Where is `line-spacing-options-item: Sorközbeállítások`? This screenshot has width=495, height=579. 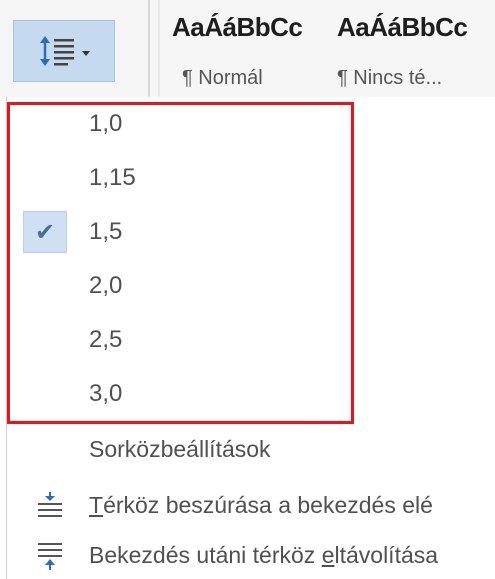
line-spacing-options-item: Sorközbeállítások is located at coordinates (247, 449).